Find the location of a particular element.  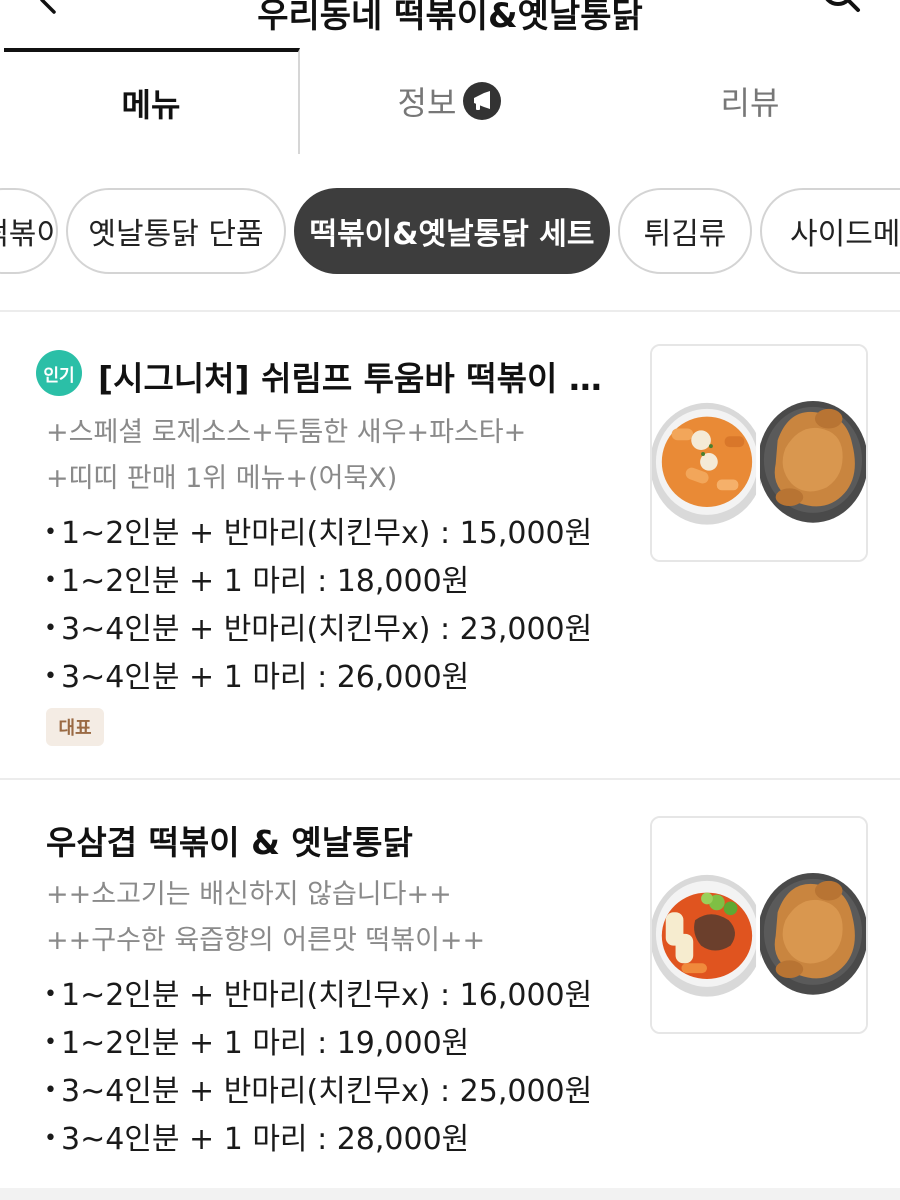

tab-menu-label: 메뉴 is located at coordinates (151, 105).